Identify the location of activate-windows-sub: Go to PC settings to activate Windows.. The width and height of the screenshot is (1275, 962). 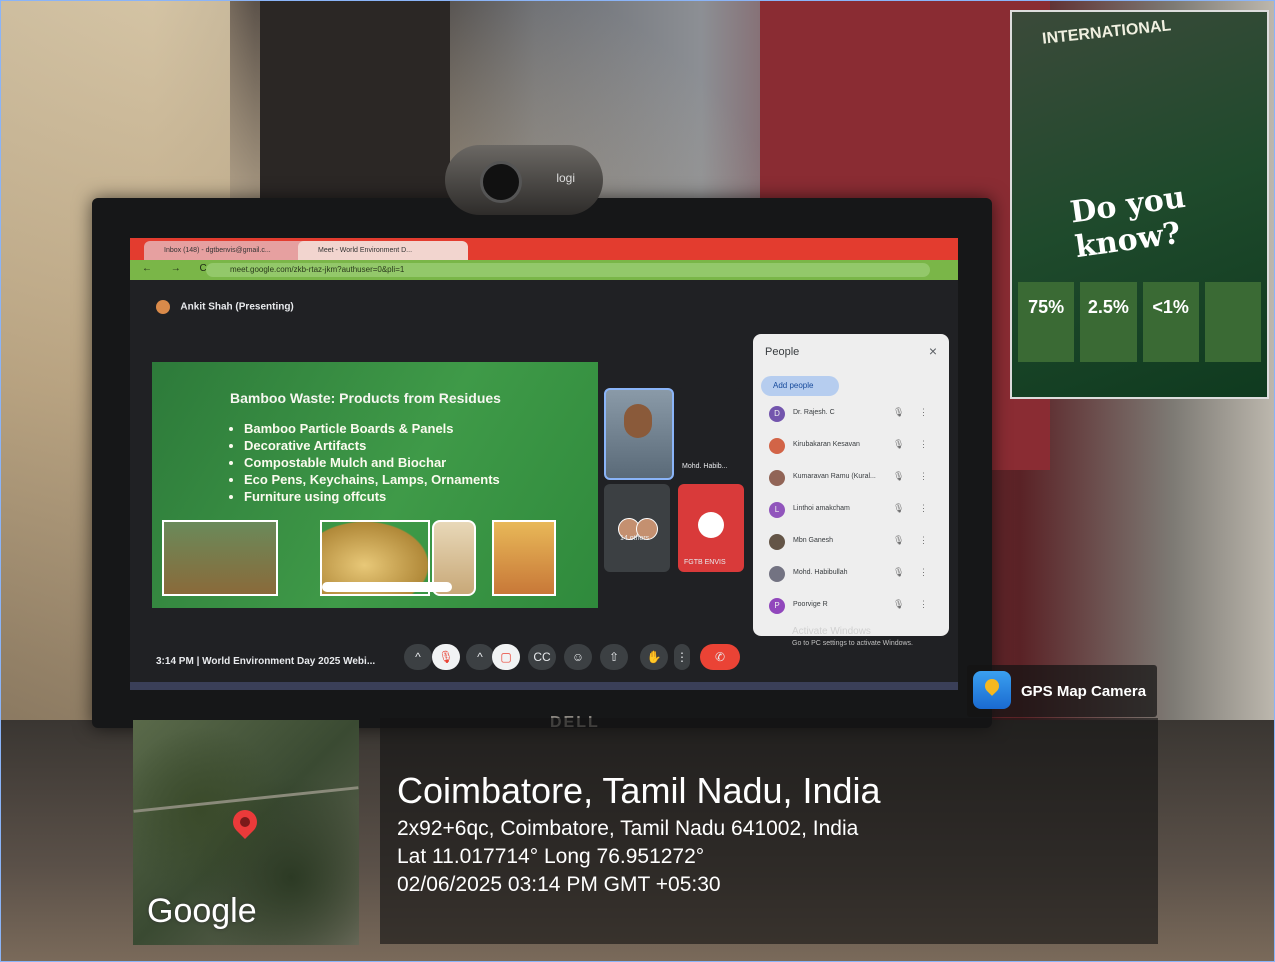
(852, 643).